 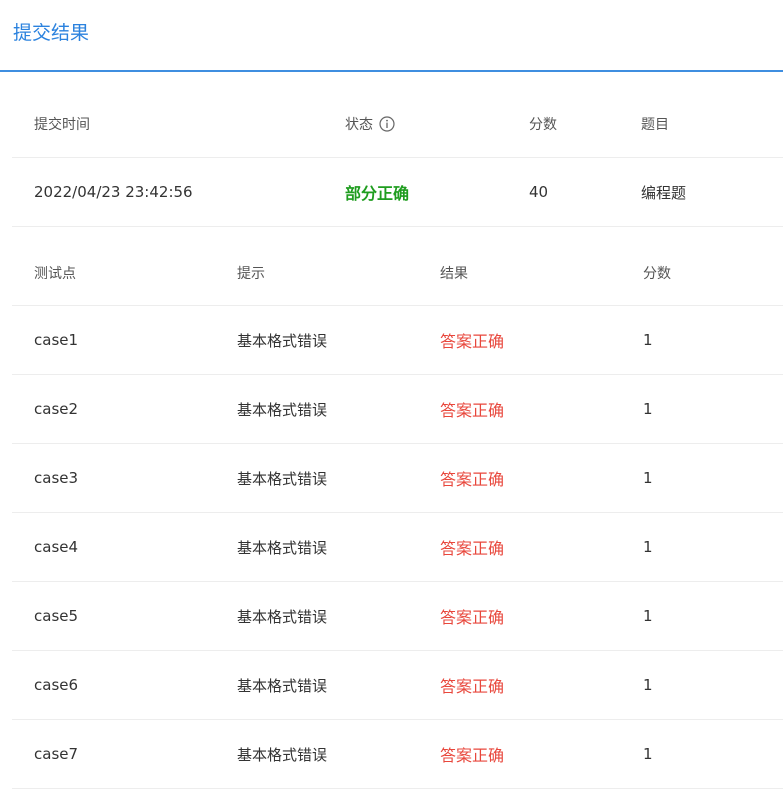 What do you see at coordinates (397, 685) in the screenshot?
I see `table-row: case6 基本格式错误 答案正确 1` at bounding box center [397, 685].